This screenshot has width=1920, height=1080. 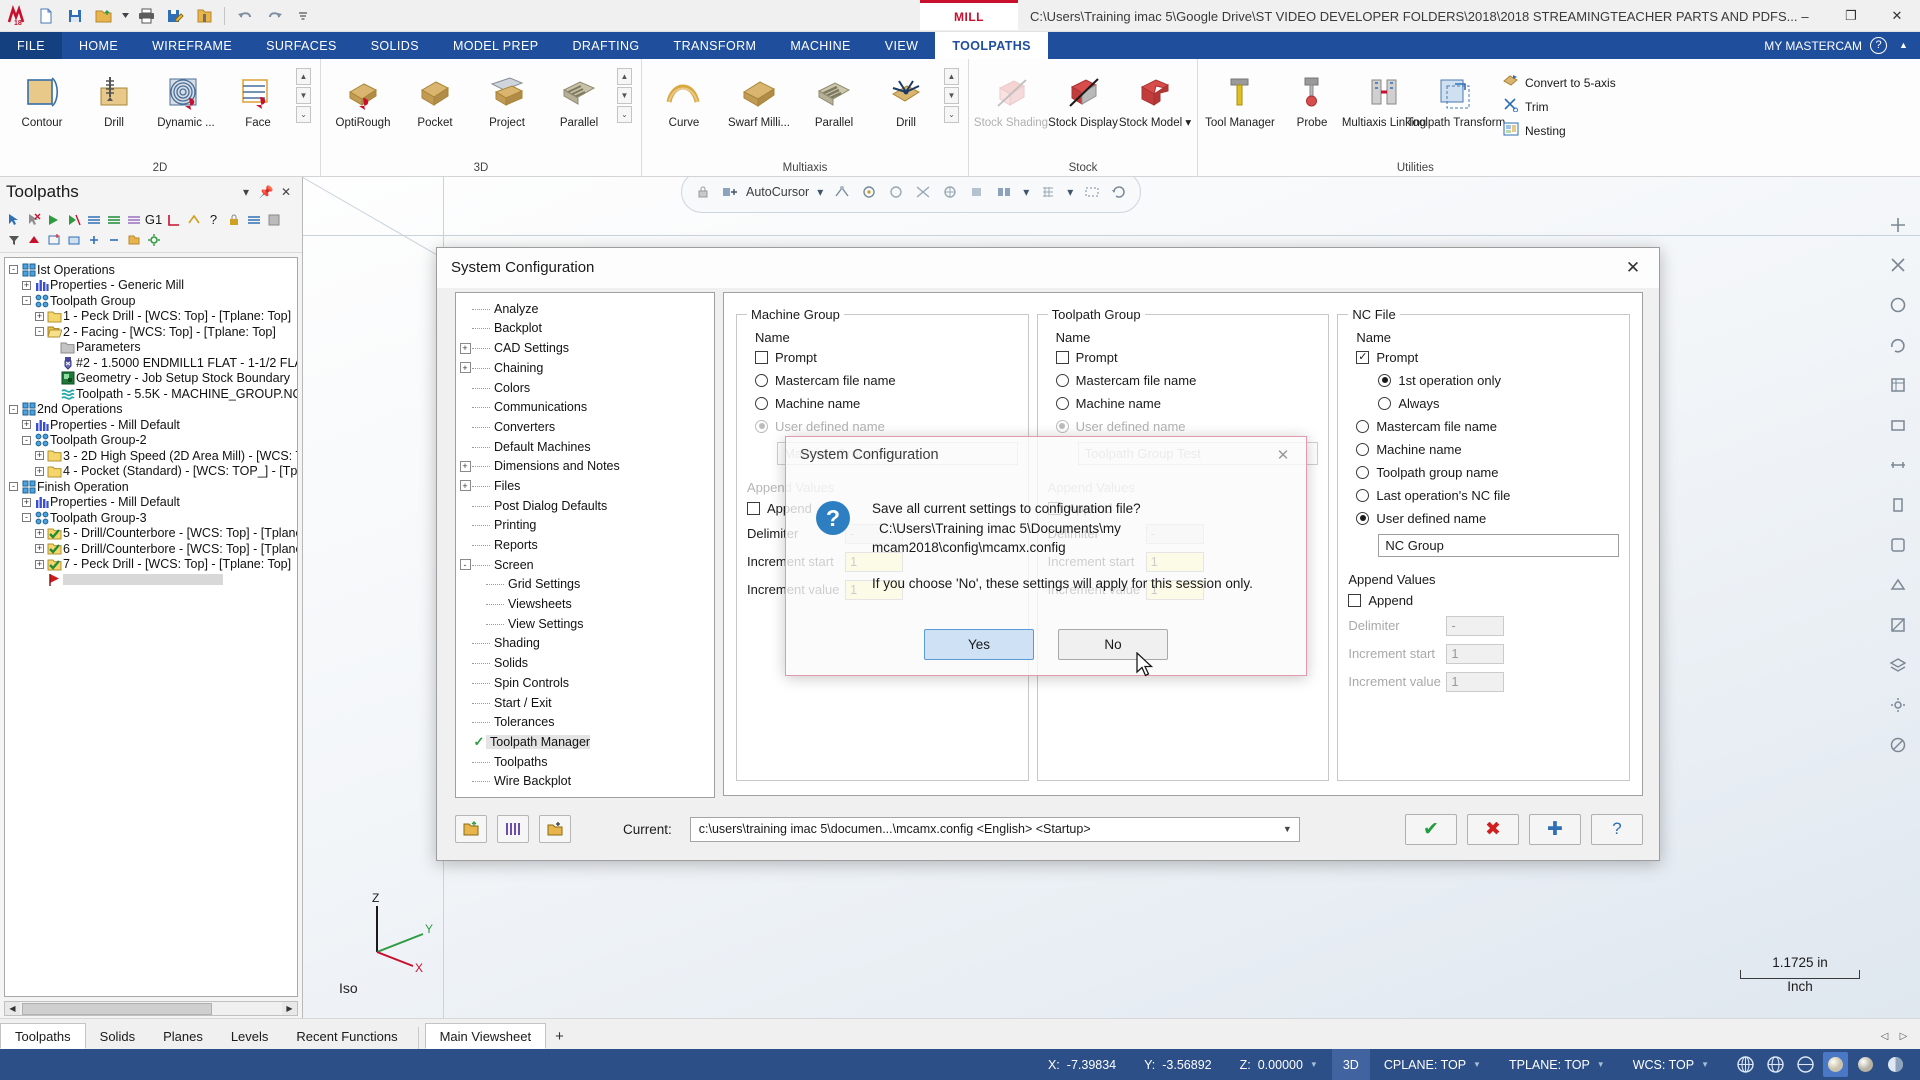 What do you see at coordinates (585, 604) in the screenshot?
I see `config-tree-item: Viewsheets` at bounding box center [585, 604].